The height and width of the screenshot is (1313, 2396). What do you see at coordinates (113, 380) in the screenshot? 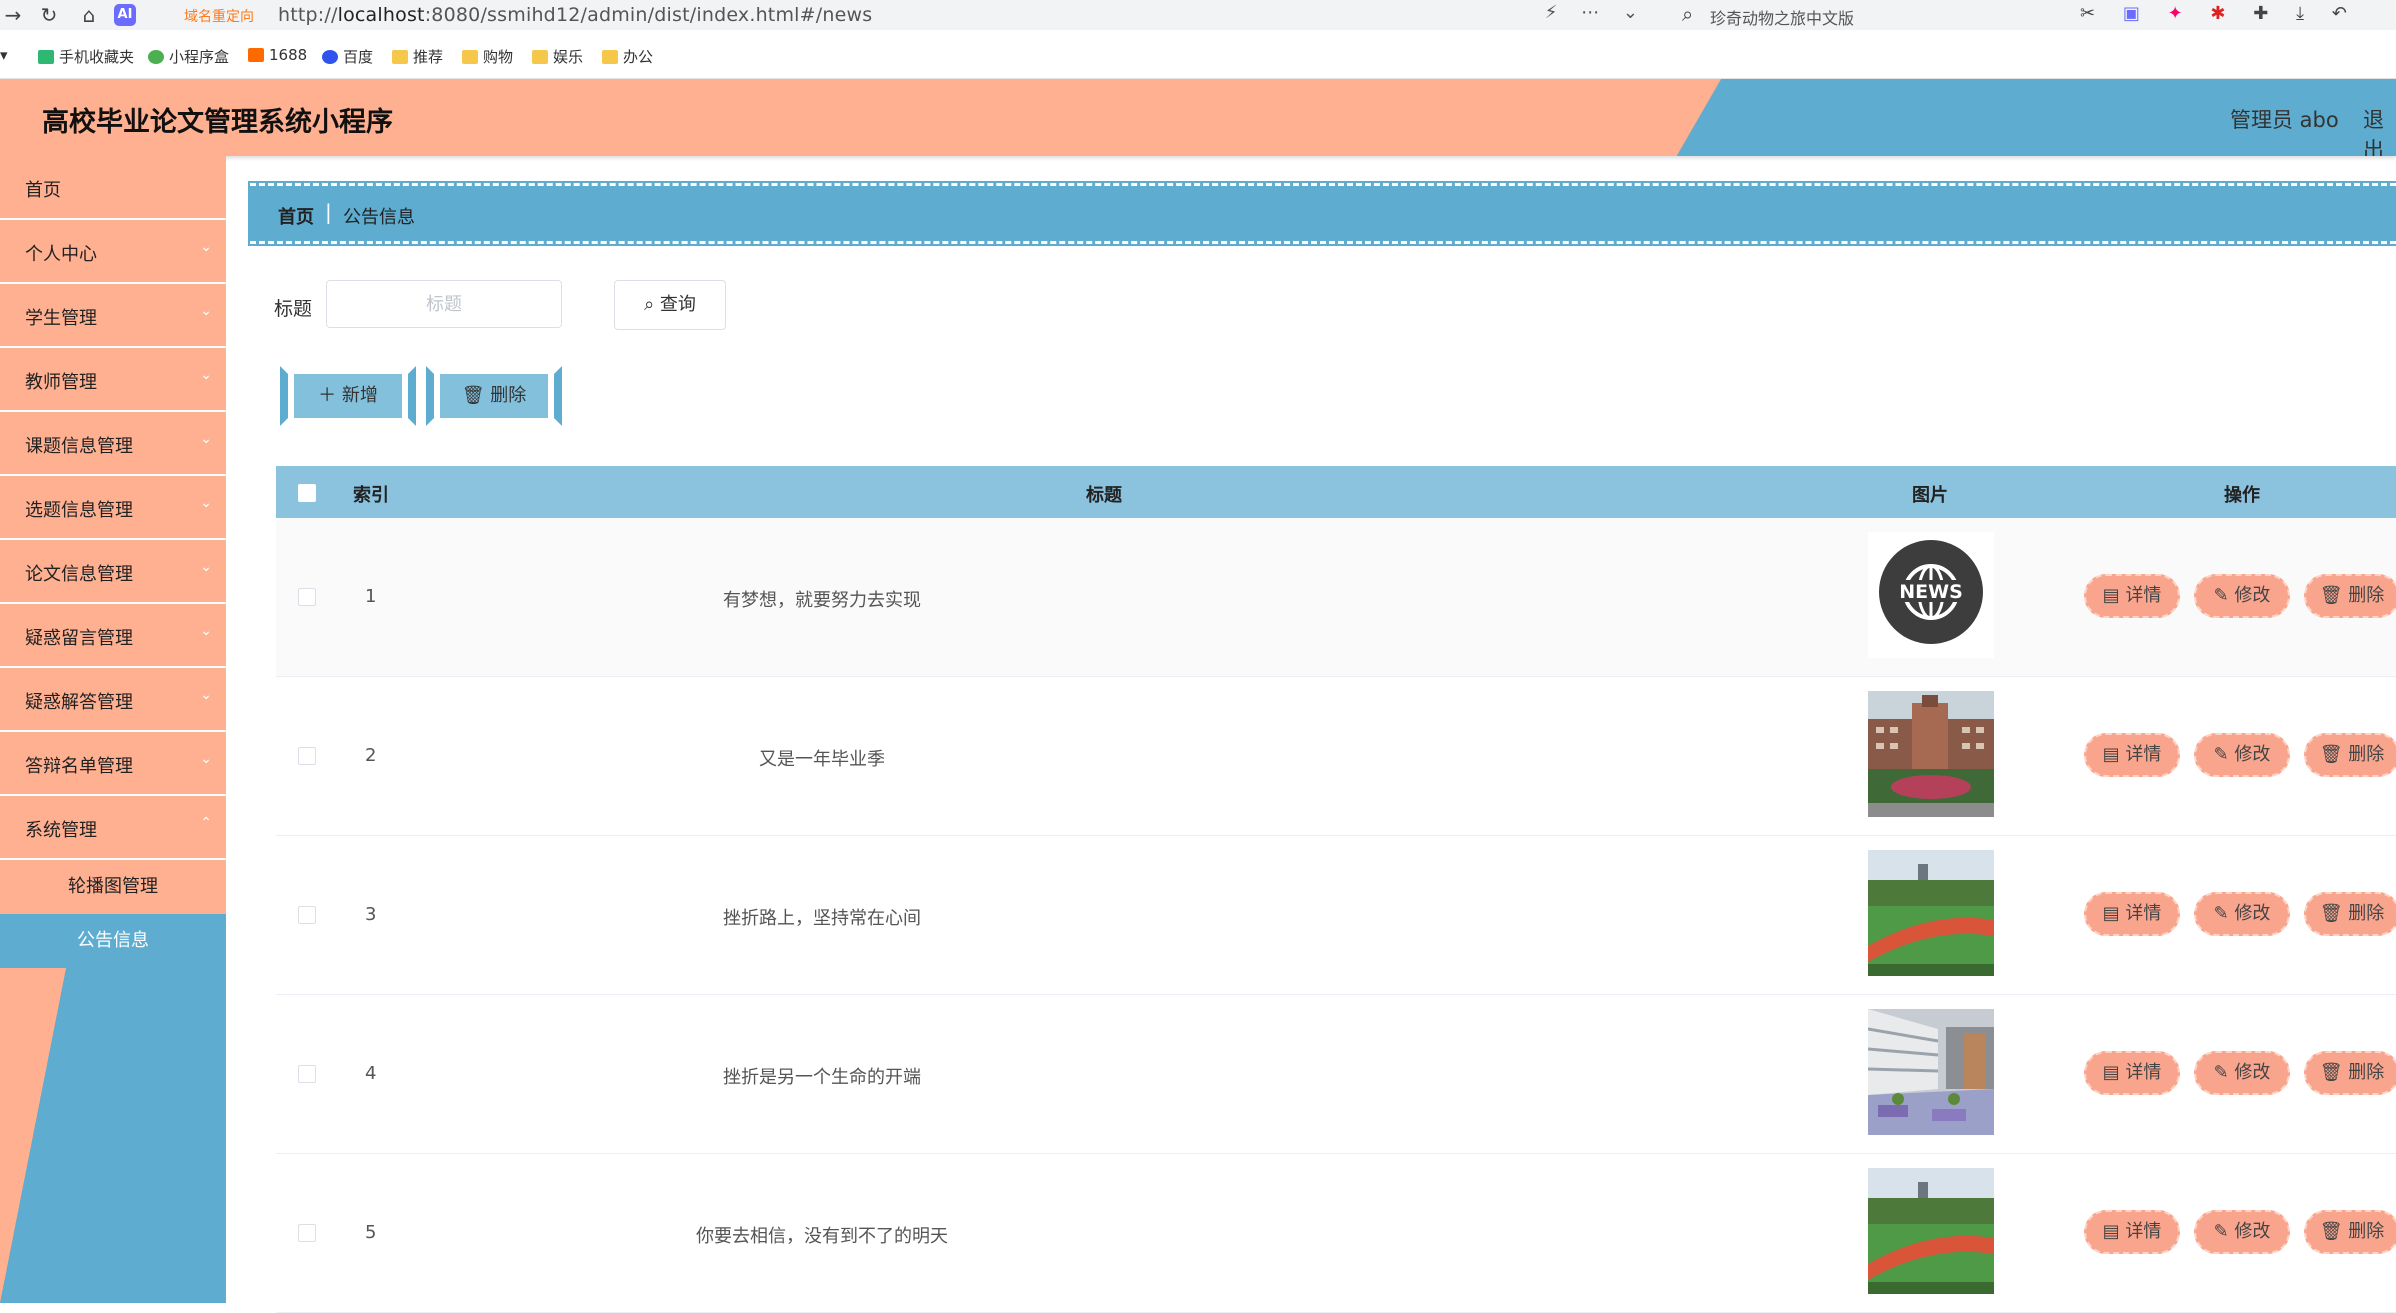
I see `sidebar-item-teachers: 教师管理 ⌄` at bounding box center [113, 380].